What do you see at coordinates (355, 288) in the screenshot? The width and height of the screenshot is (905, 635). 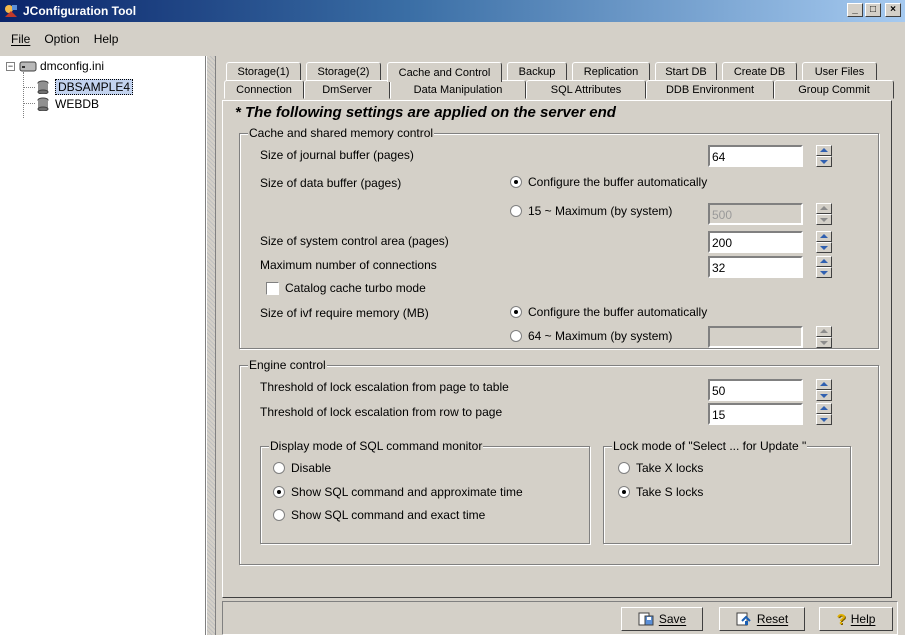 I see `catalog-turbo-label: Catalog cache turbo mode` at bounding box center [355, 288].